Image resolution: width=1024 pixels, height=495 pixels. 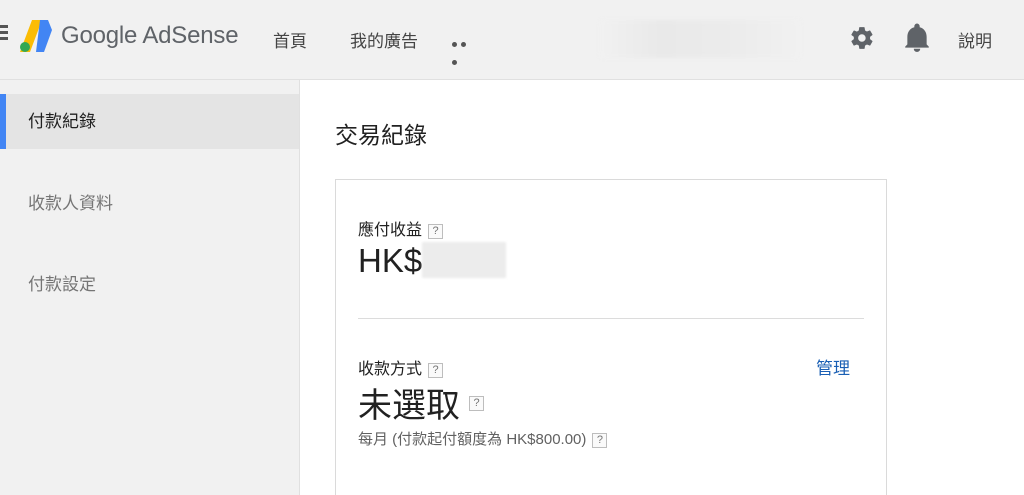 I want to click on payment-method-label-row: 收款方式?, so click(x=401, y=367).